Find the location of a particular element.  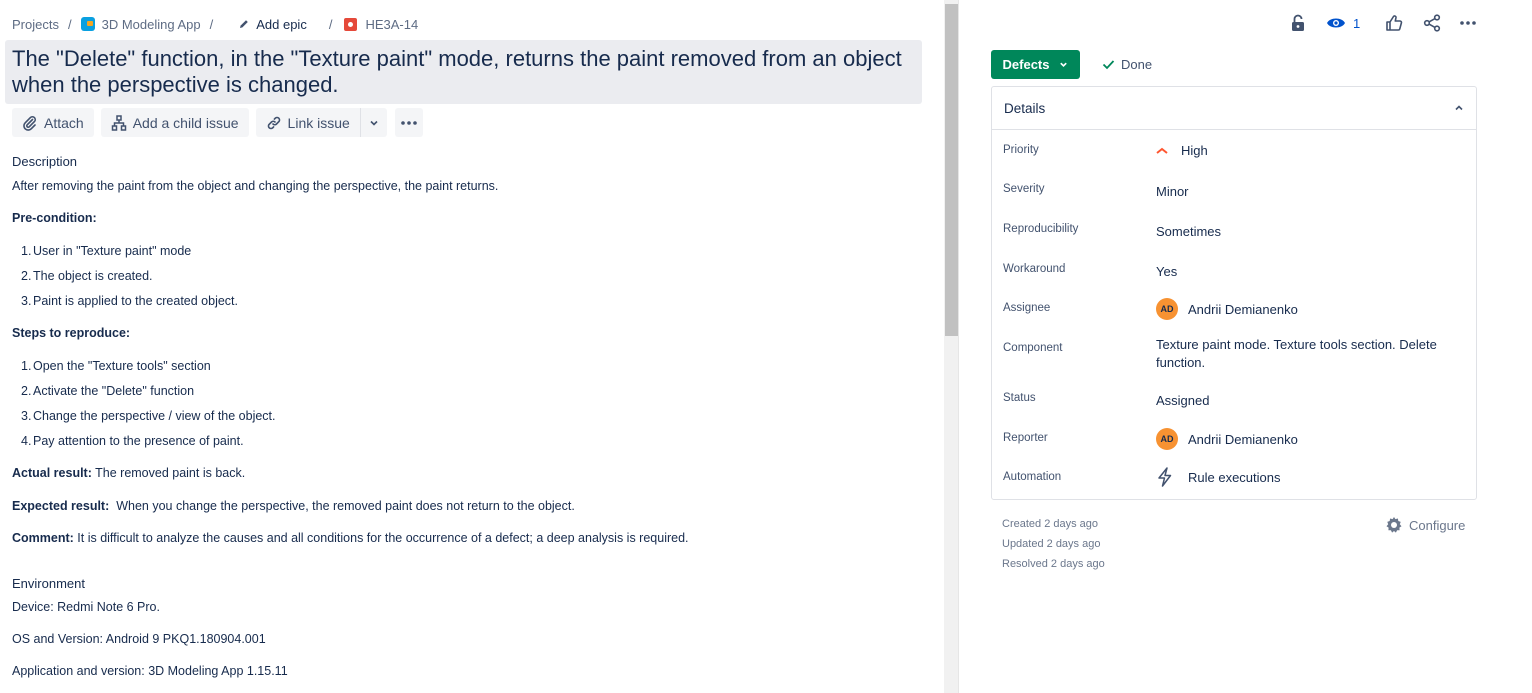

vote-button is located at coordinates (1394, 23).